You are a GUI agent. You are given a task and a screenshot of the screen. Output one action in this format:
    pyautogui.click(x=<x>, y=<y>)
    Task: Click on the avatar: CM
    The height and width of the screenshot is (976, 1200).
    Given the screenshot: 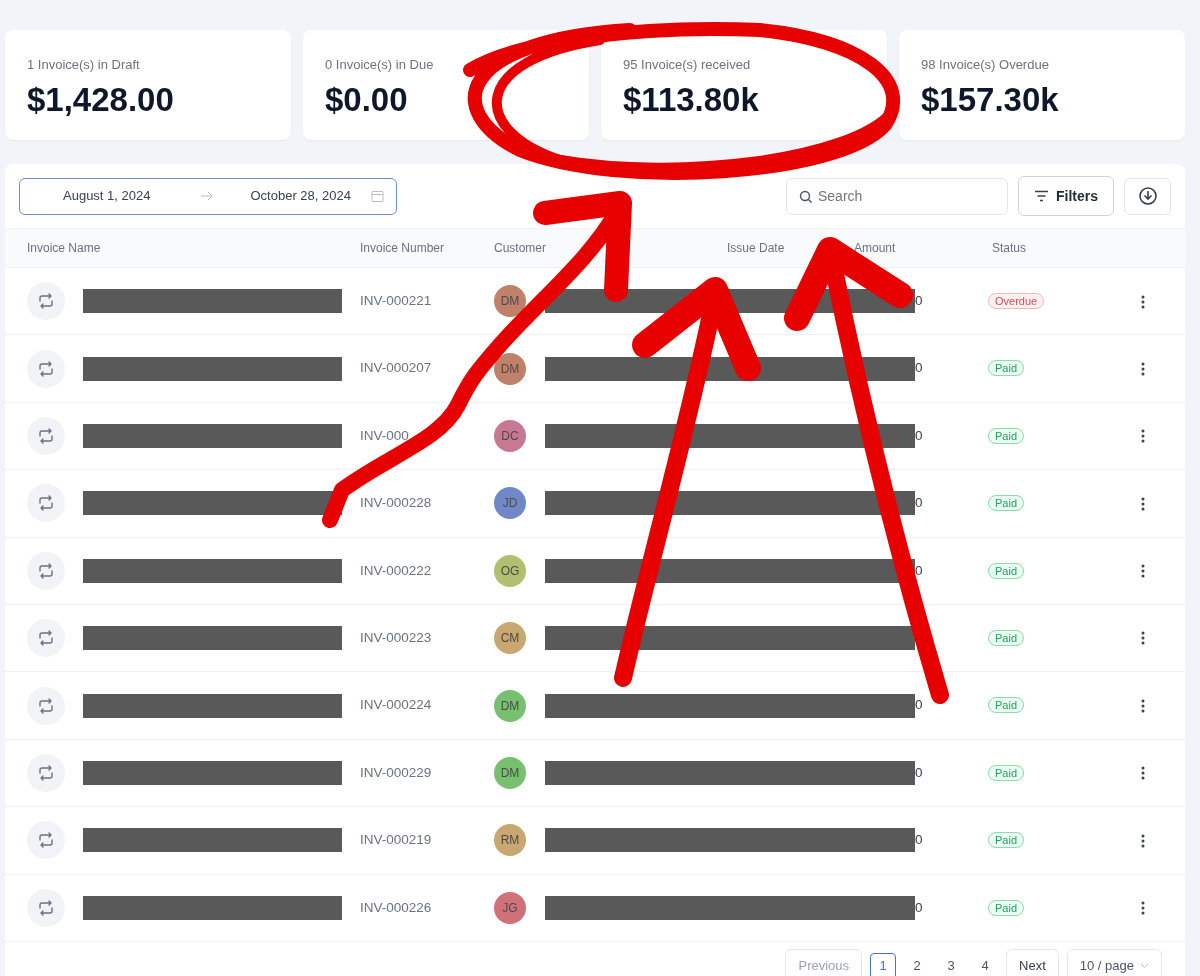 What is the action you would take?
    pyautogui.click(x=510, y=638)
    